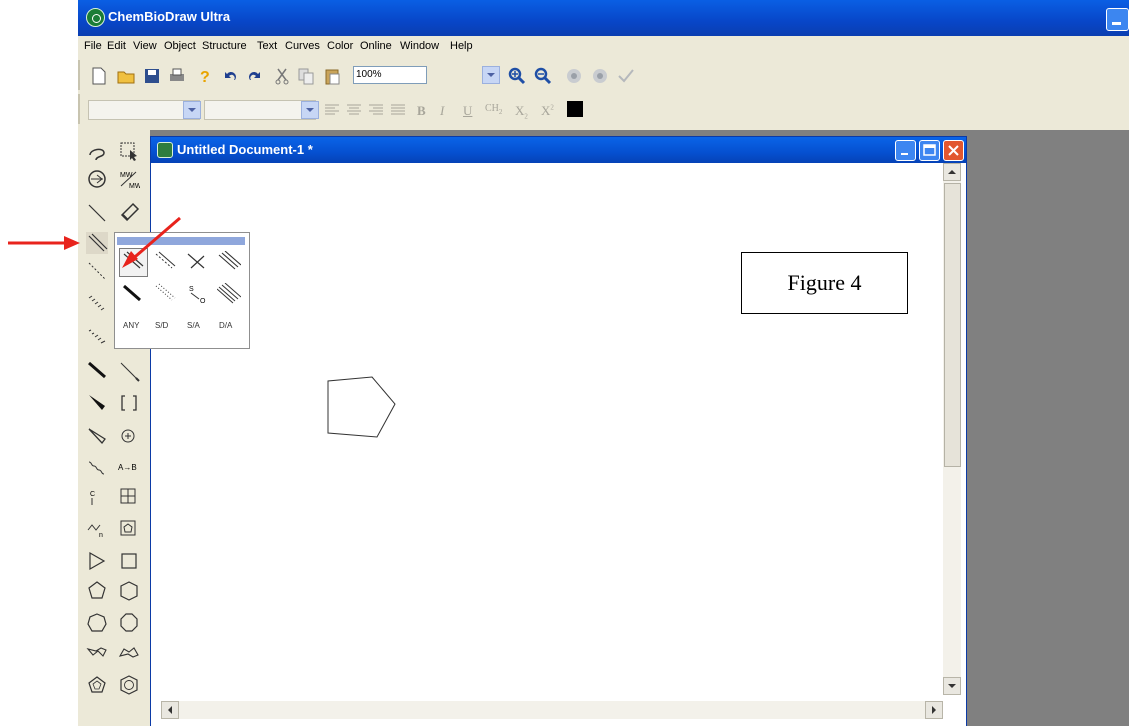 Image resolution: width=1129 pixels, height=726 pixels. What do you see at coordinates (97, 653) in the screenshot?
I see `cyclohexane-chair-icon` at bounding box center [97, 653].